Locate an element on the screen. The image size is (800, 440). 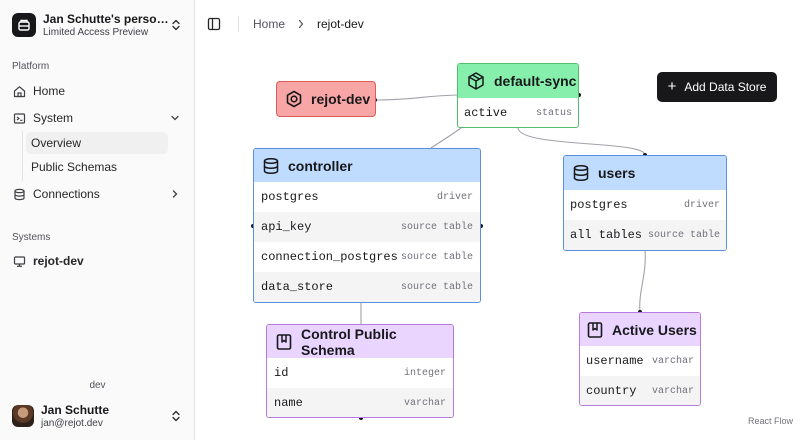
sidebar-item-home: Home is located at coordinates (97, 91).